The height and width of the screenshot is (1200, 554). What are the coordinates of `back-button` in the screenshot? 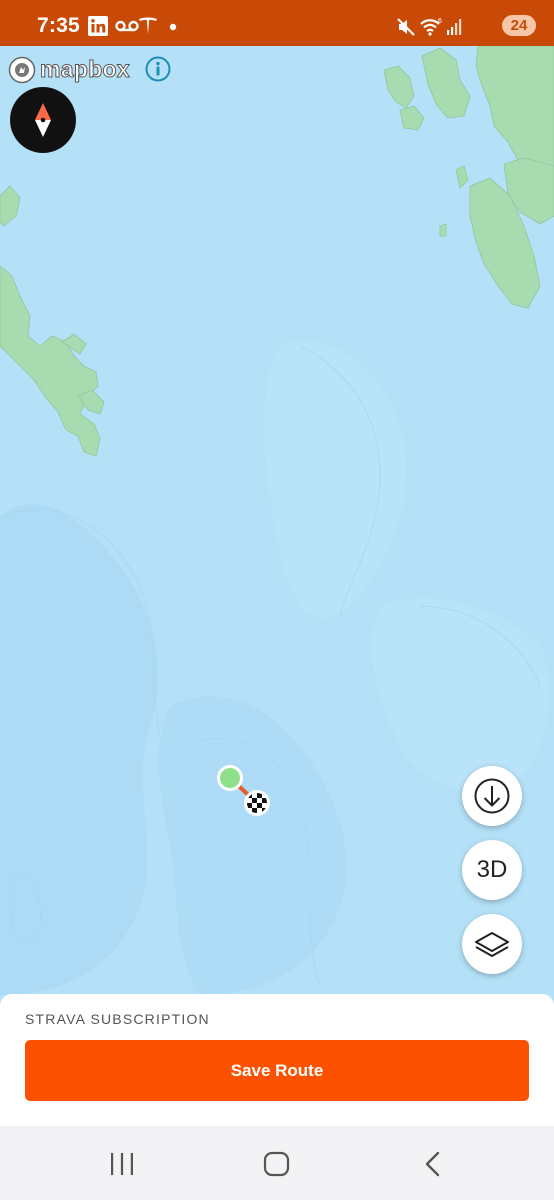 It's located at (432, 1164).